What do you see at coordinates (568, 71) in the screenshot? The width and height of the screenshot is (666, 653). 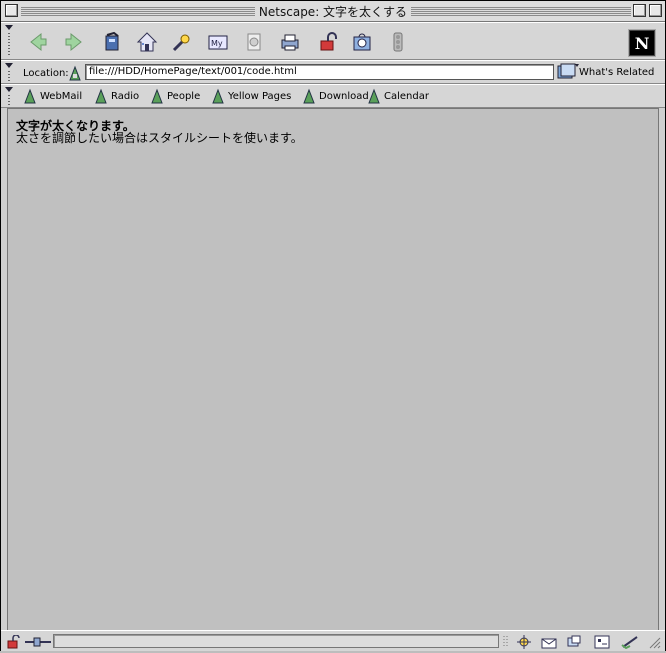 I see `whats-related-icon` at bounding box center [568, 71].